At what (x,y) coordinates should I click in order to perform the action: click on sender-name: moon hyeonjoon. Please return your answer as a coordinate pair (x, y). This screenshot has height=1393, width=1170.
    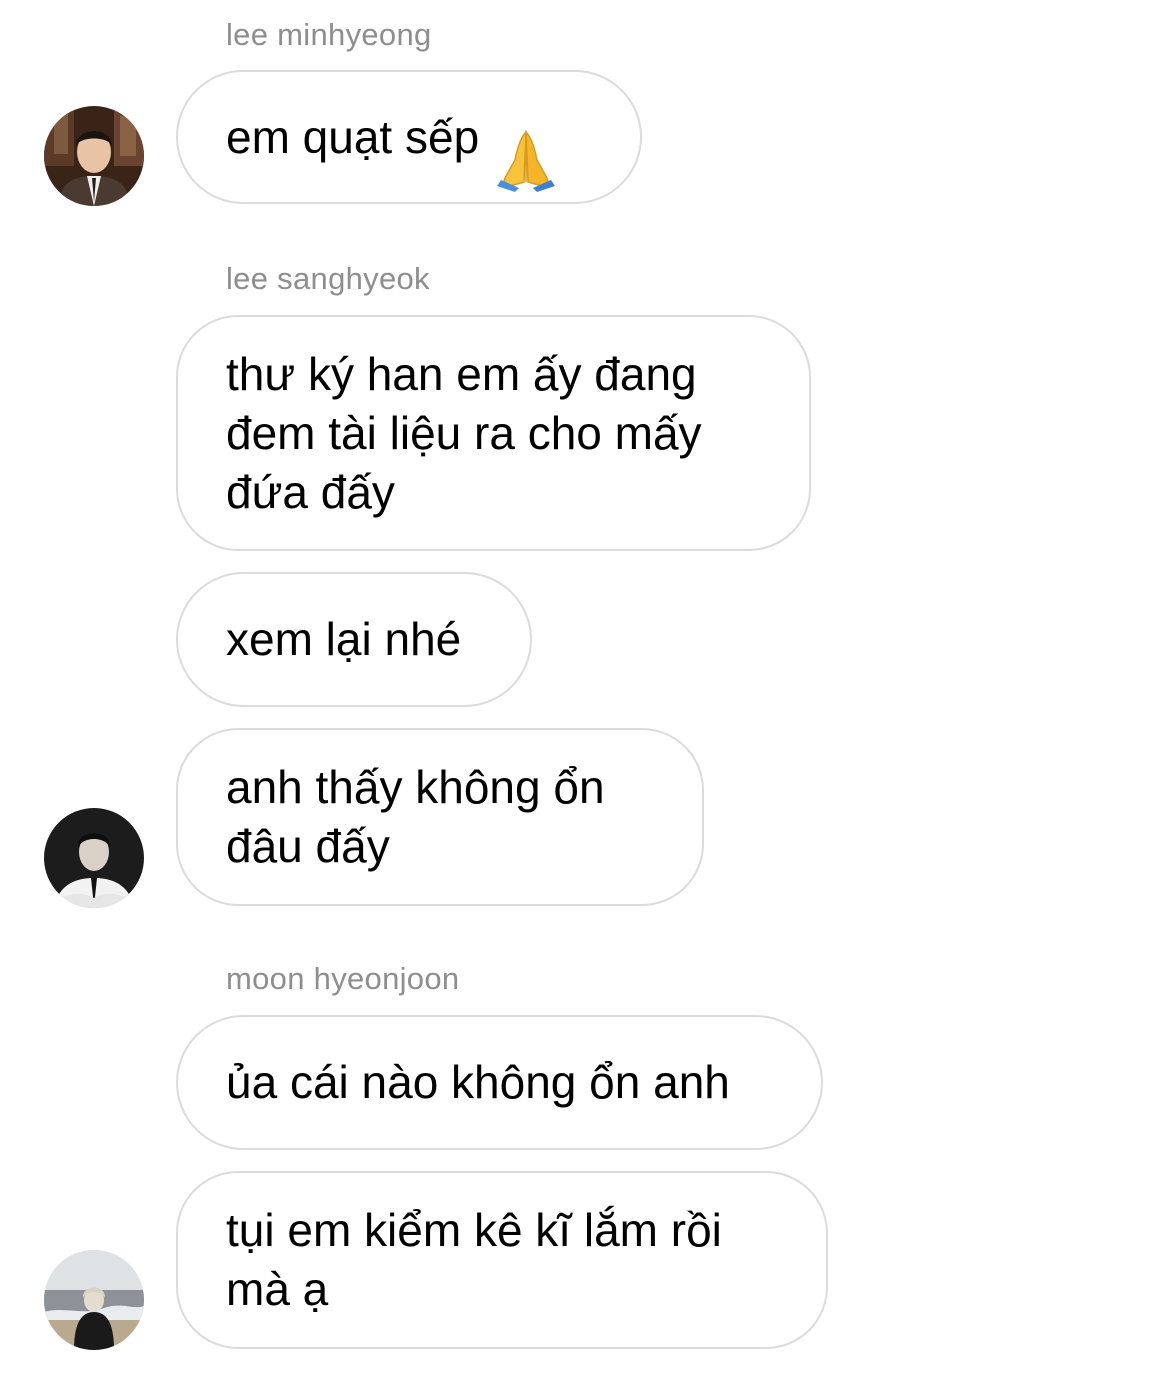
    Looking at the image, I should click on (343, 978).